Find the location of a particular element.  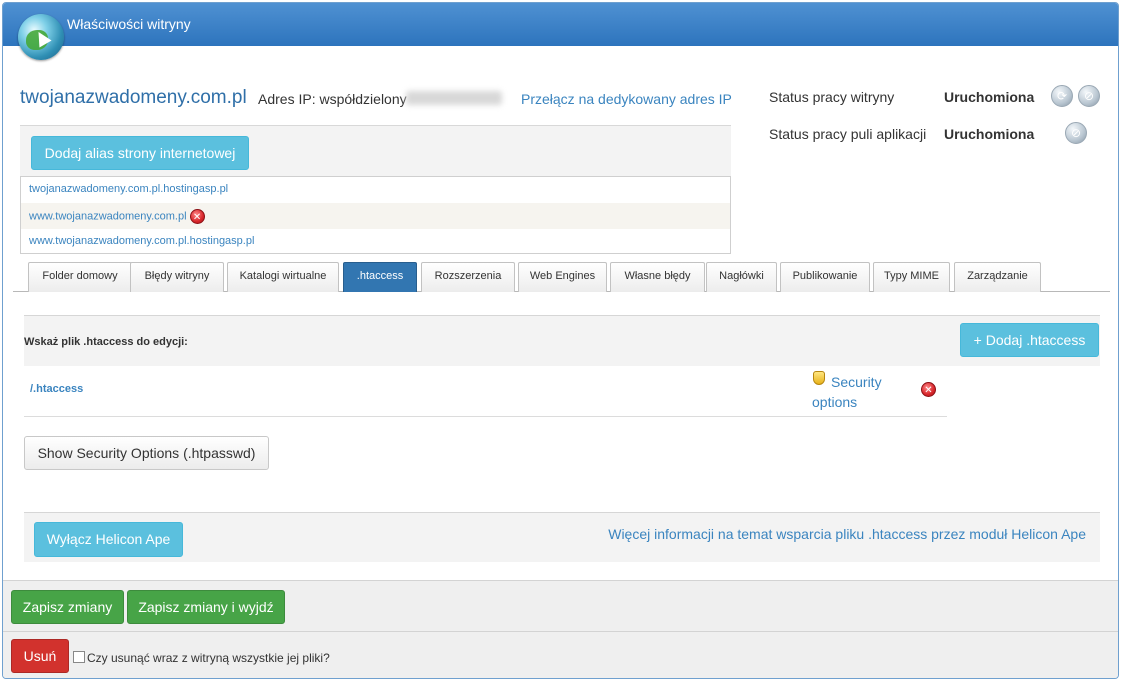

ip-address-value-blurred is located at coordinates (454, 98).